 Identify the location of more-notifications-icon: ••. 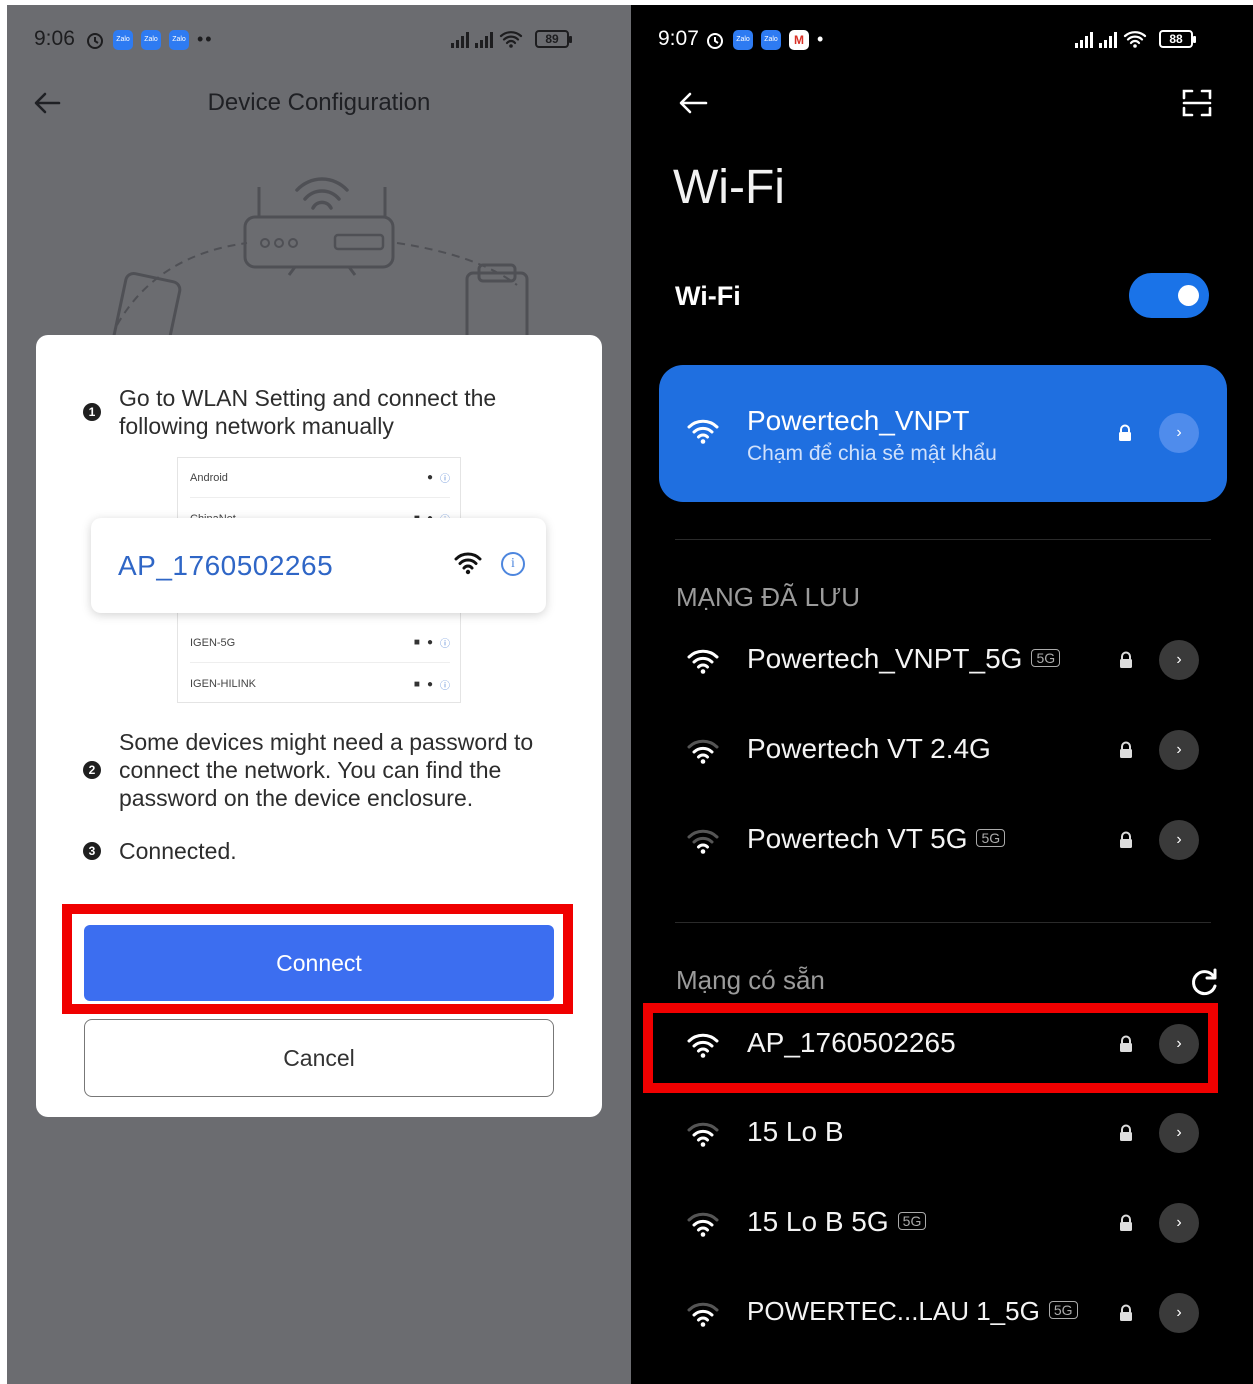
(205, 39).